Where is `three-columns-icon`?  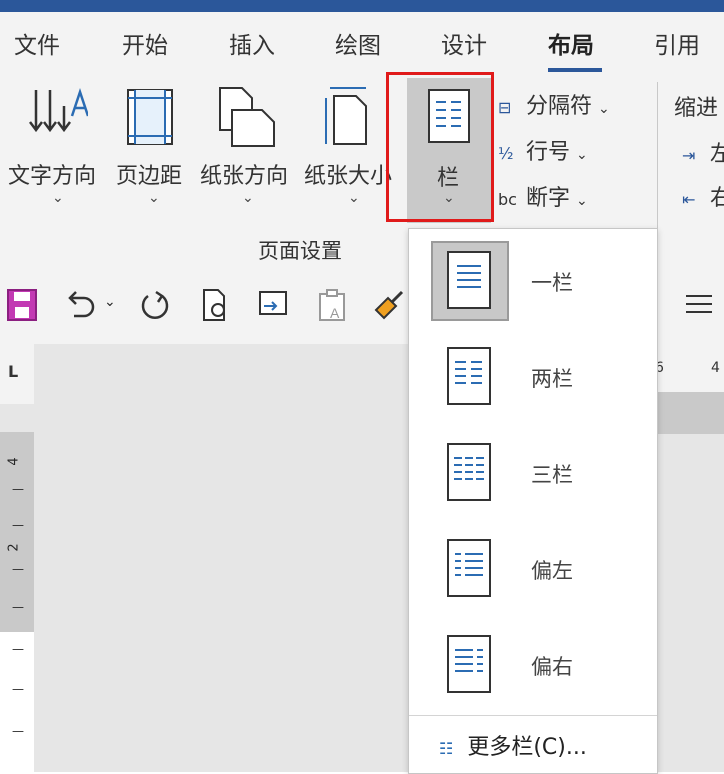 three-columns-icon is located at coordinates (469, 472).